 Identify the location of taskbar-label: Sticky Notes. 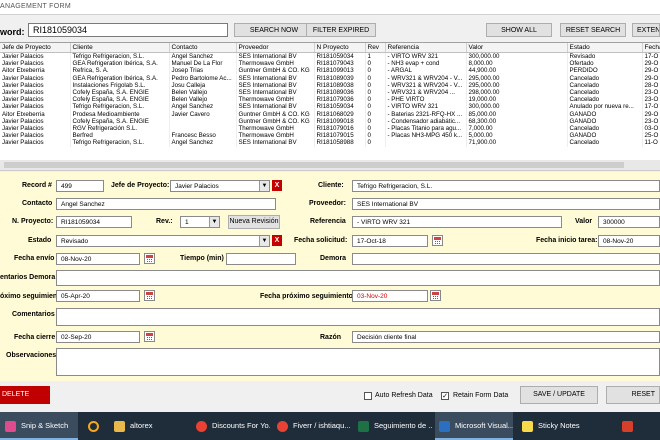
(559, 425).